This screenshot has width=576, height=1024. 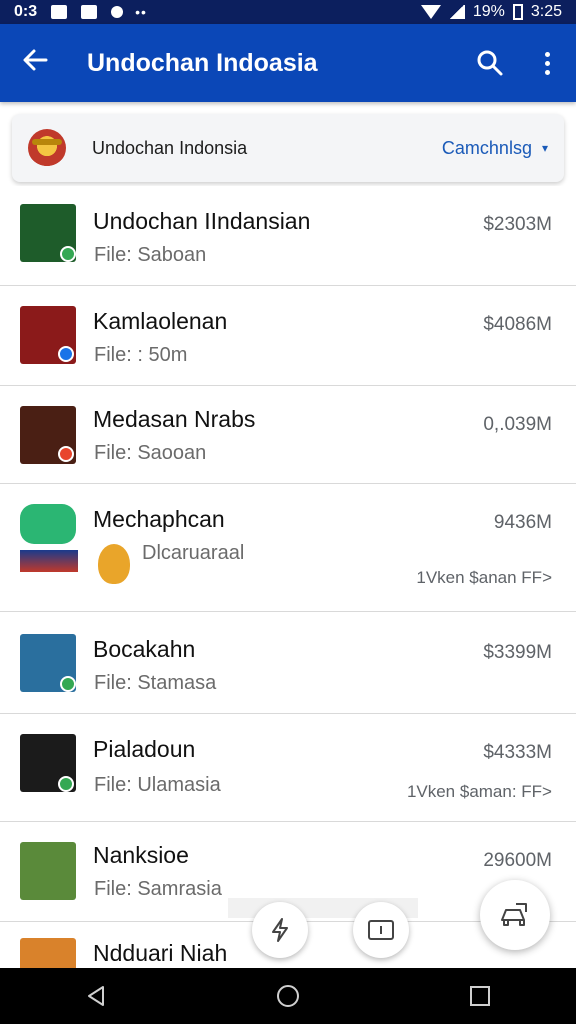 What do you see at coordinates (160, 321) in the screenshot?
I see `item-name: Kamlaolenan` at bounding box center [160, 321].